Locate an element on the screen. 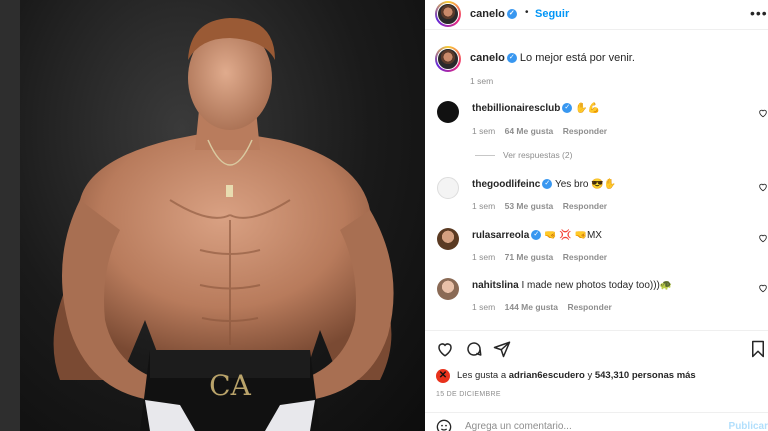 The image size is (768, 431). view-replies-button: Ver respuestas (2) is located at coordinates (523, 155).